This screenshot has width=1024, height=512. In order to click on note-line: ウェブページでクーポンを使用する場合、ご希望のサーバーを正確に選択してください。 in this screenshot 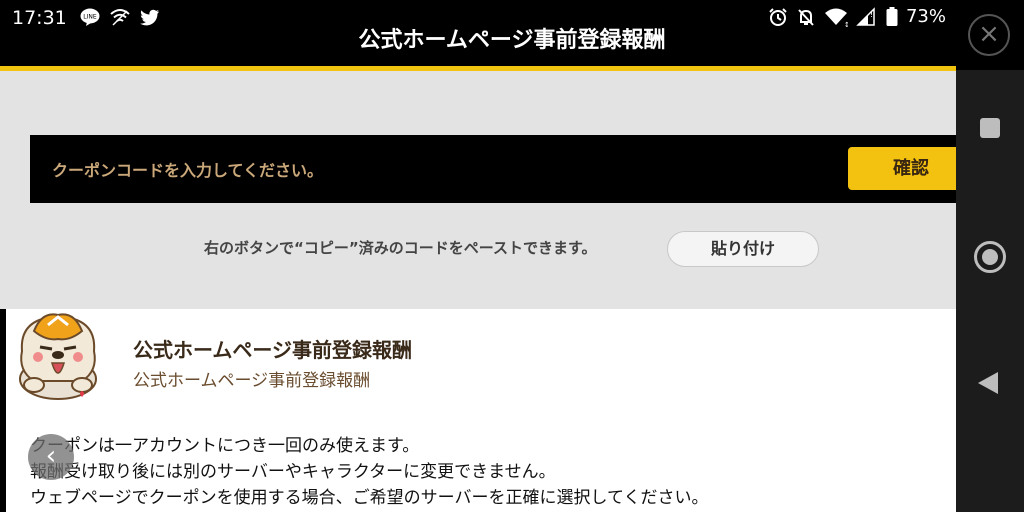, I will do `click(369, 498)`.